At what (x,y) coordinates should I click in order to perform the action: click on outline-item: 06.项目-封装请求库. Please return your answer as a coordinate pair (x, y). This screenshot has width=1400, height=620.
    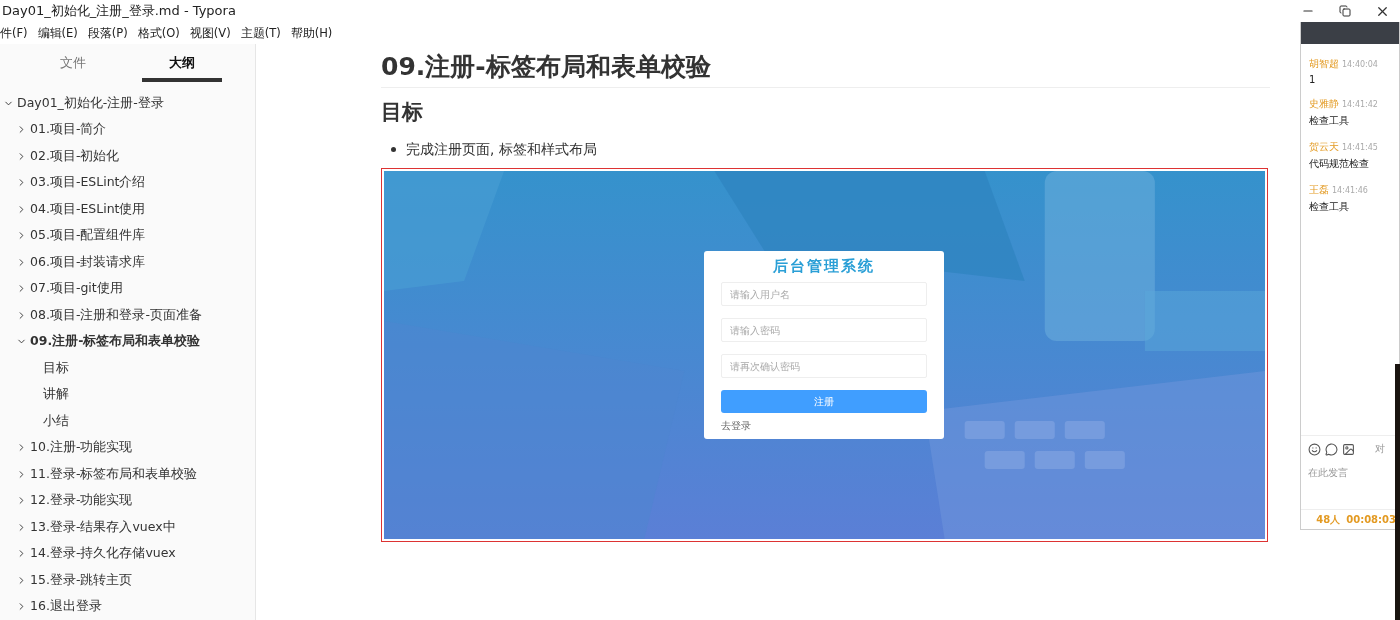
    Looking at the image, I should click on (127, 262).